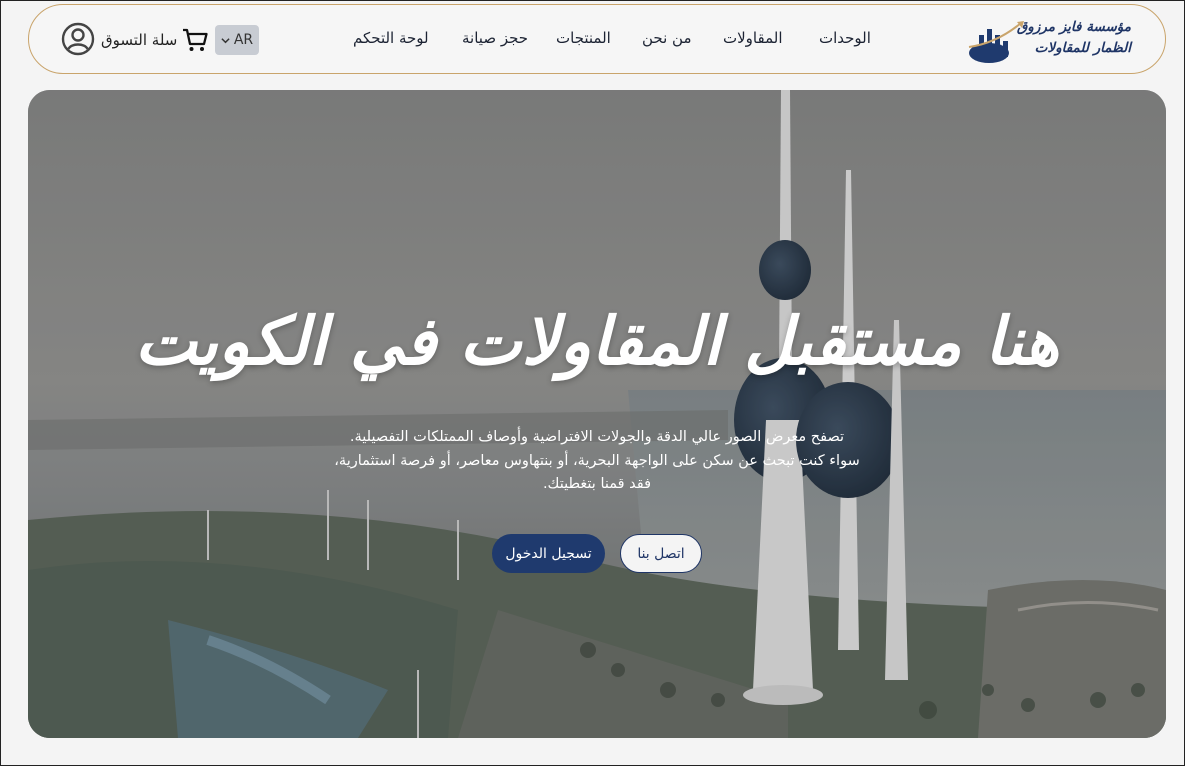 The height and width of the screenshot is (766, 1185). I want to click on nav-contracting: المقاولات, so click(753, 38).